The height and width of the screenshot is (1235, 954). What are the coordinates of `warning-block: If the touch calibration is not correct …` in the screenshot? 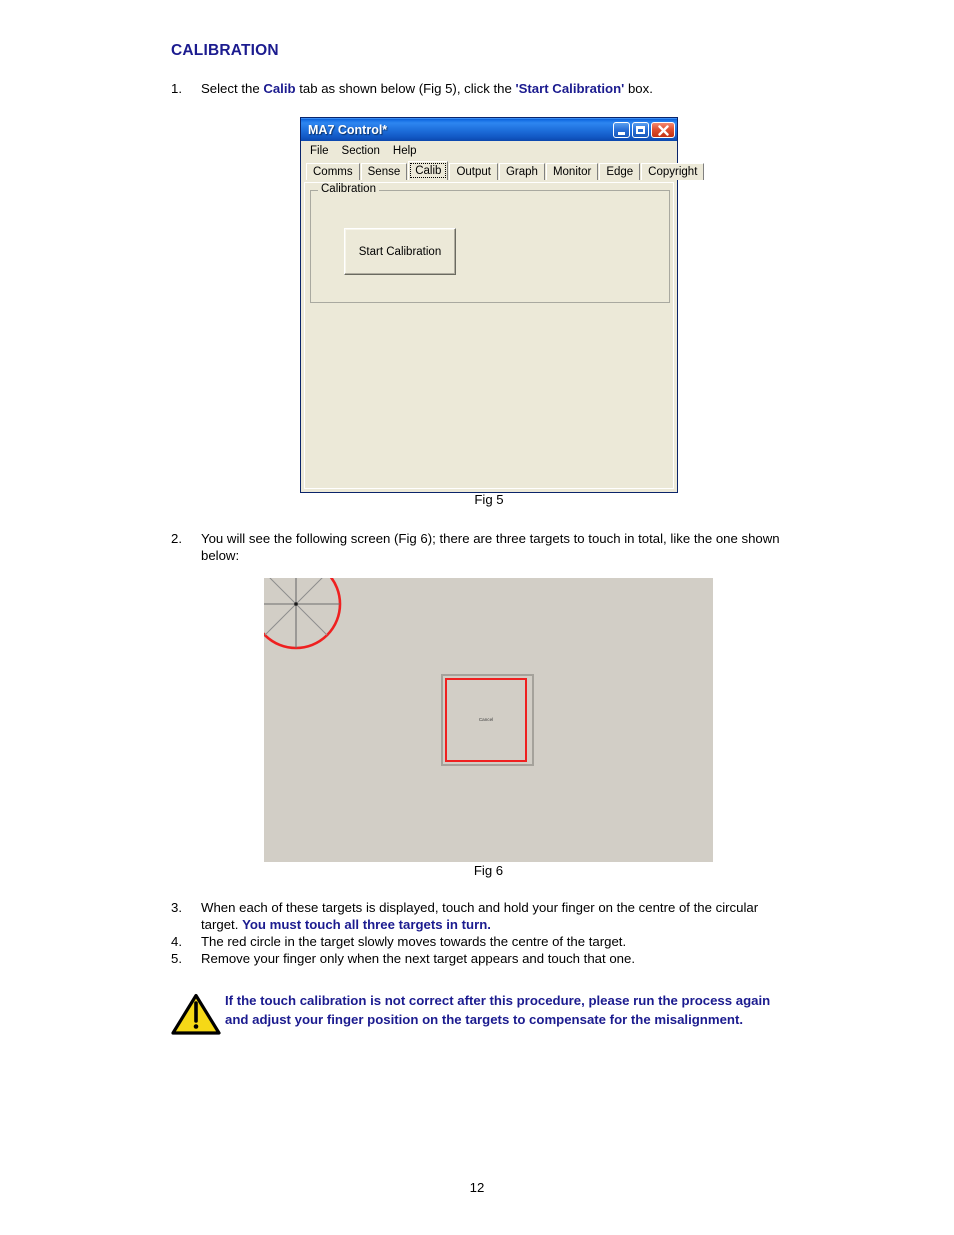 It's located at (483, 1013).